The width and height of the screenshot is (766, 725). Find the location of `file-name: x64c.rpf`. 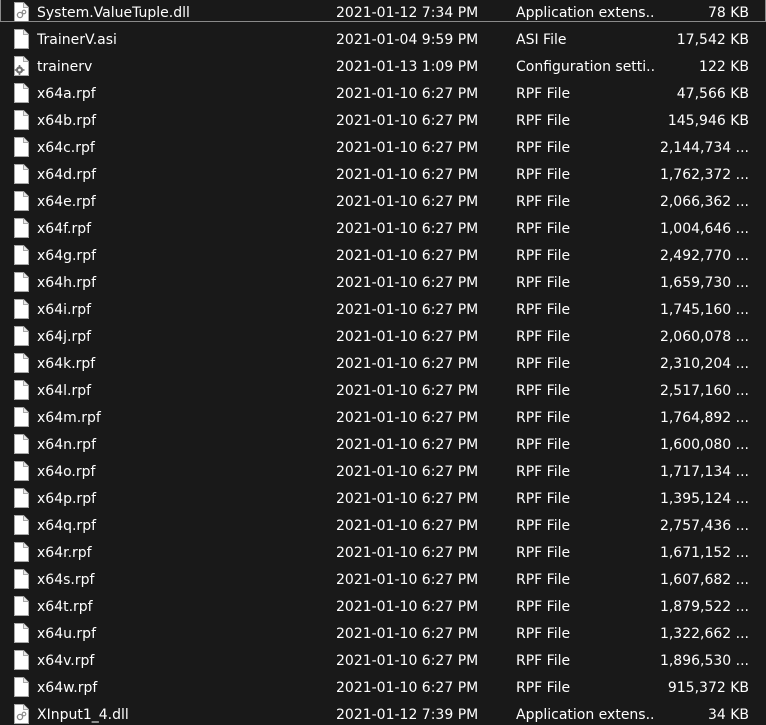

file-name: x64c.rpf is located at coordinates (66, 148).